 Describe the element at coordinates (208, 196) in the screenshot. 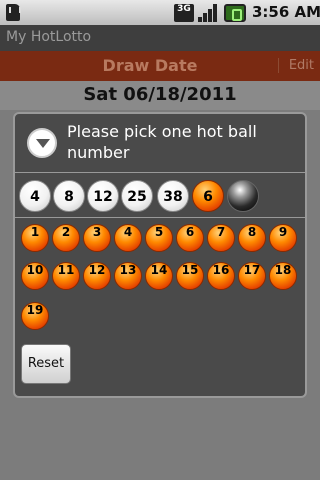

I see `selected-hot-ball: 6` at that location.